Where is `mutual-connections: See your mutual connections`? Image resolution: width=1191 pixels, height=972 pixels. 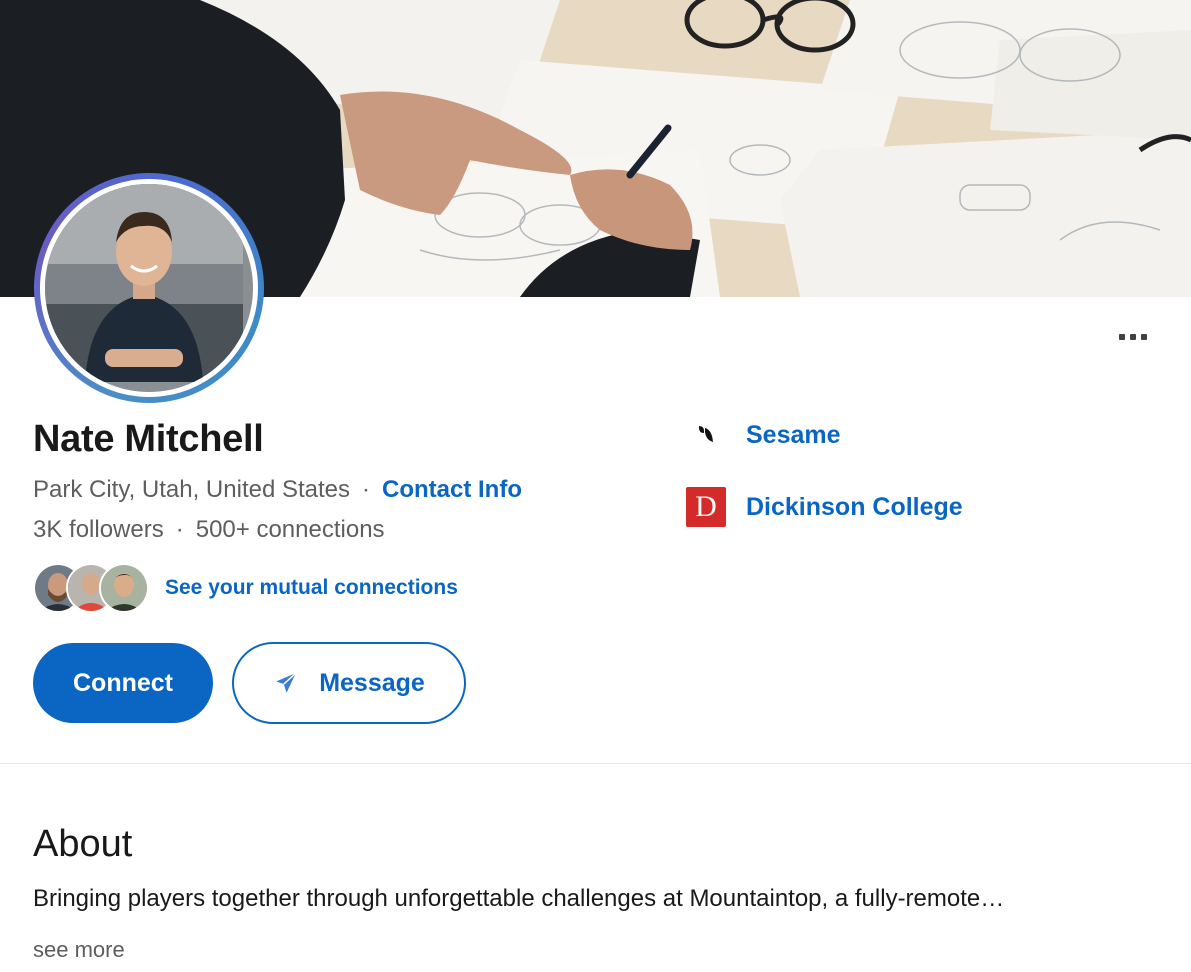
mutual-connections: See your mutual connections is located at coordinates (245, 588).